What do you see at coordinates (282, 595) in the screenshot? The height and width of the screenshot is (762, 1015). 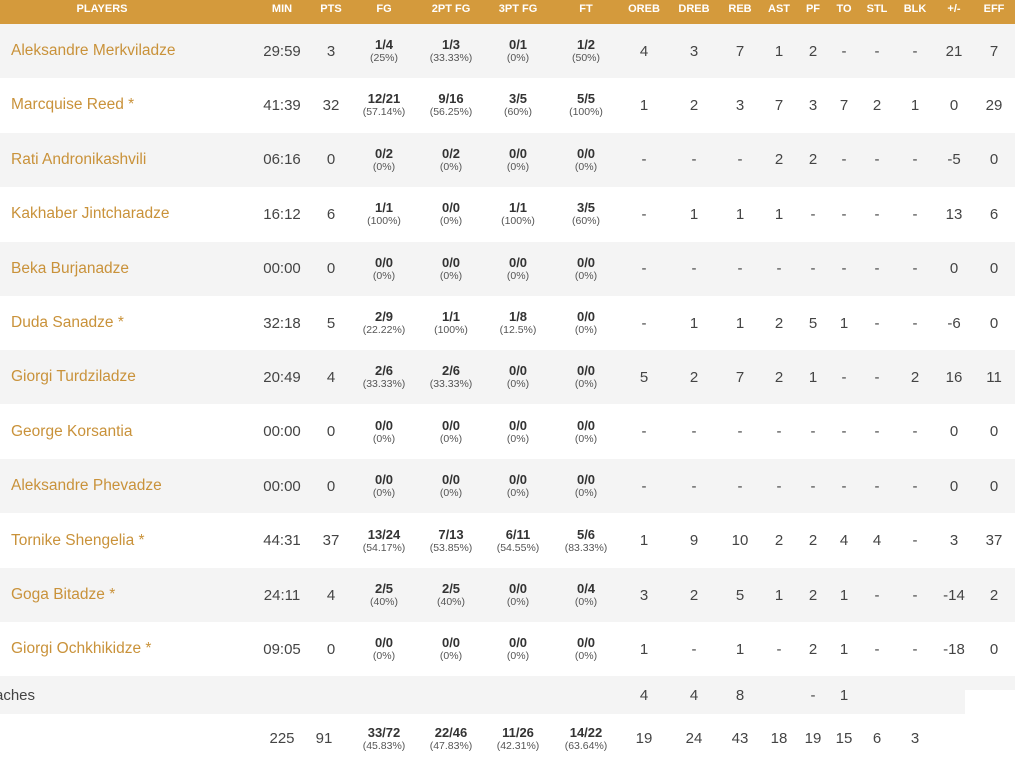 I see `cell-min: 24:11` at bounding box center [282, 595].